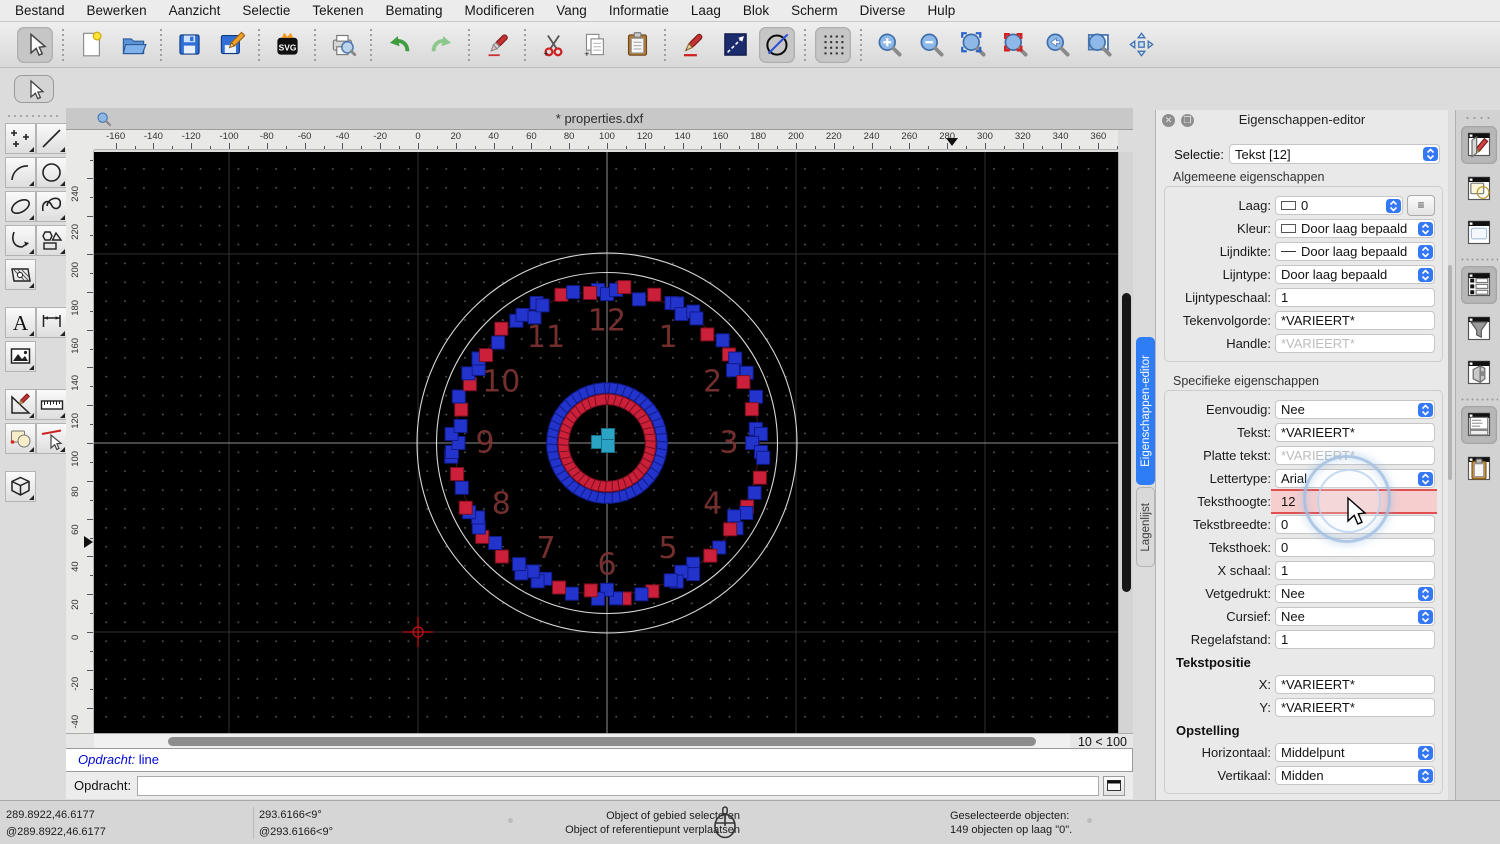 The width and height of the screenshot is (1500, 844). Describe the element at coordinates (20, 486) in the screenshot. I see `cube-tool-button` at that location.